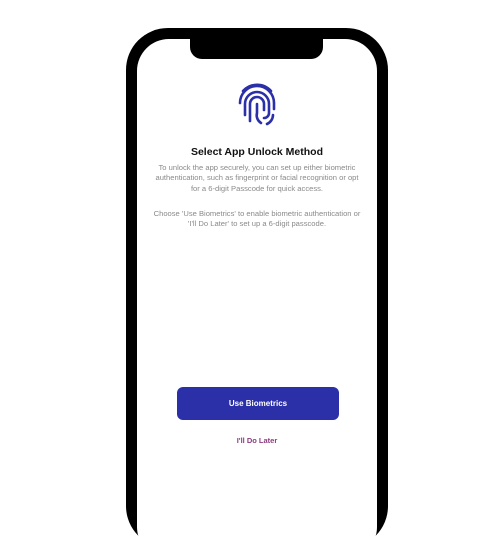 This screenshot has width=500, height=559. Describe the element at coordinates (257, 152) in the screenshot. I see `page-title: Select App Unlock Method` at that location.